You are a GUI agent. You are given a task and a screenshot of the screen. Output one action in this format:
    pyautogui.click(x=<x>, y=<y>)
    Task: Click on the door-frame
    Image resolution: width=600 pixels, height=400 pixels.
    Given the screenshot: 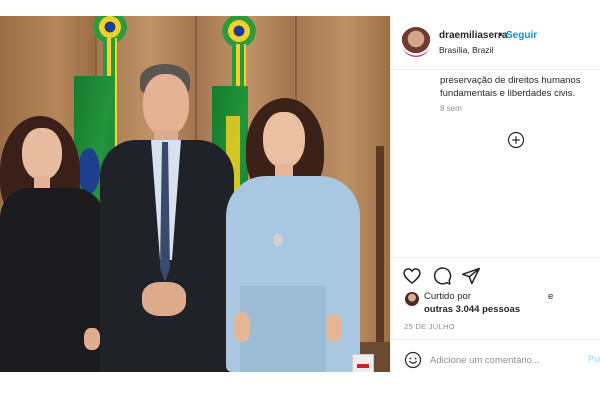 What is the action you would take?
    pyautogui.click(x=380, y=256)
    